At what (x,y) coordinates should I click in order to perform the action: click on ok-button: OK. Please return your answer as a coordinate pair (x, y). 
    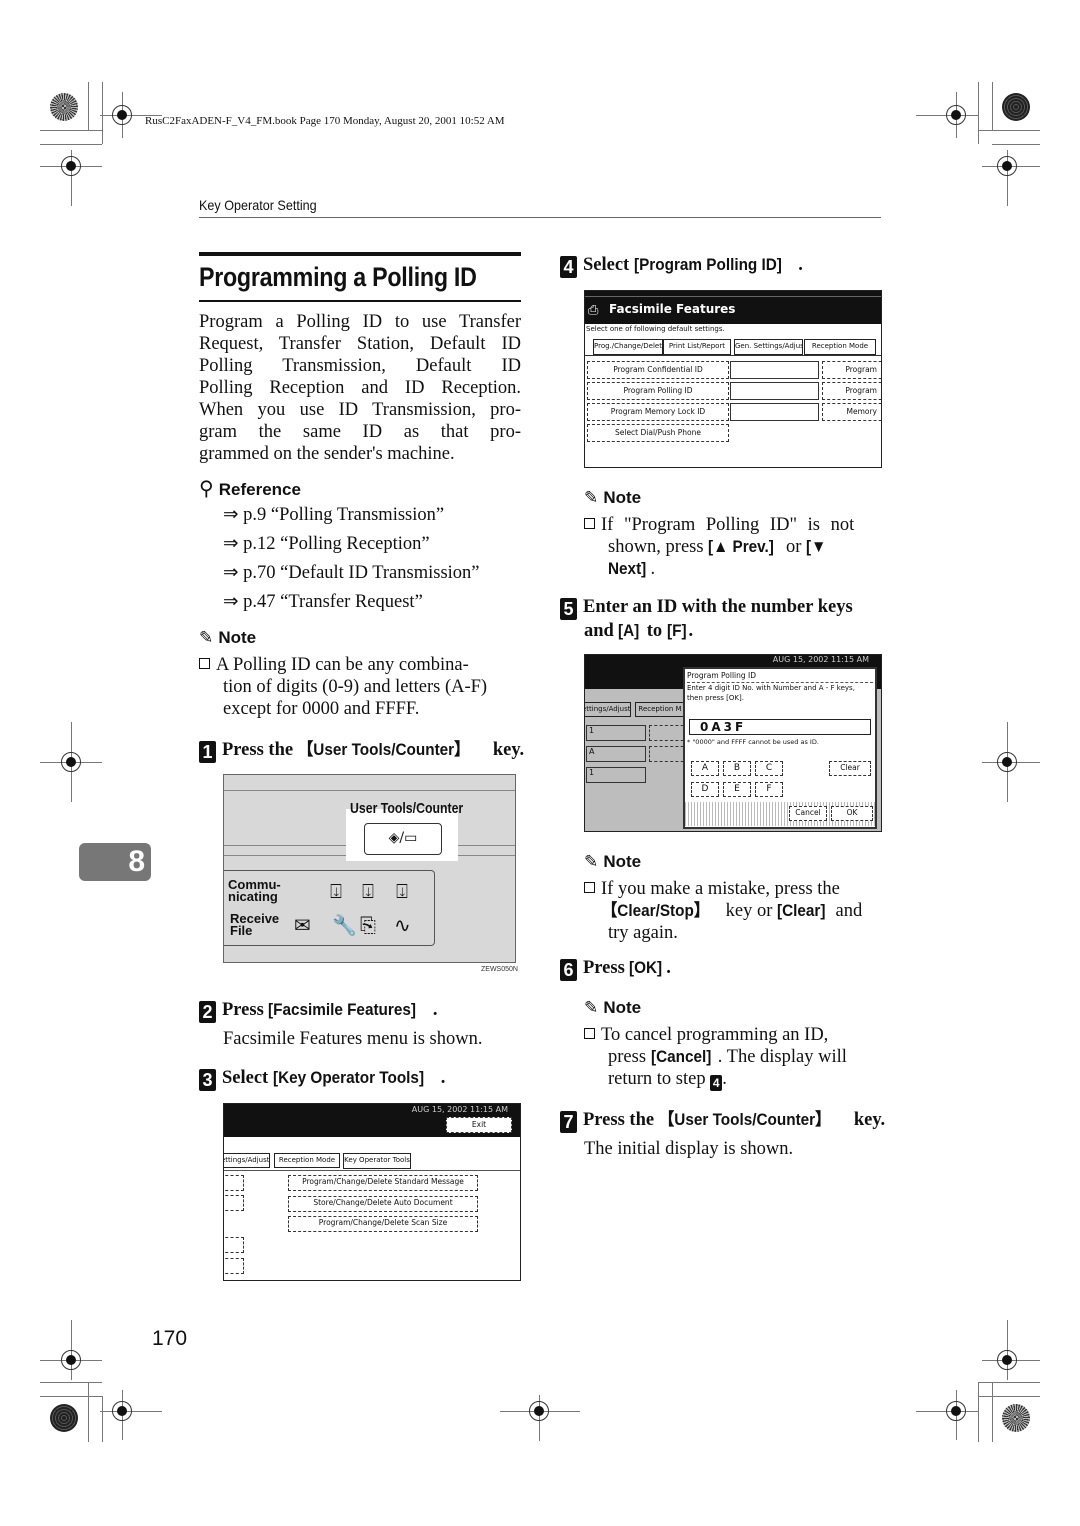
    Looking at the image, I should click on (852, 813).